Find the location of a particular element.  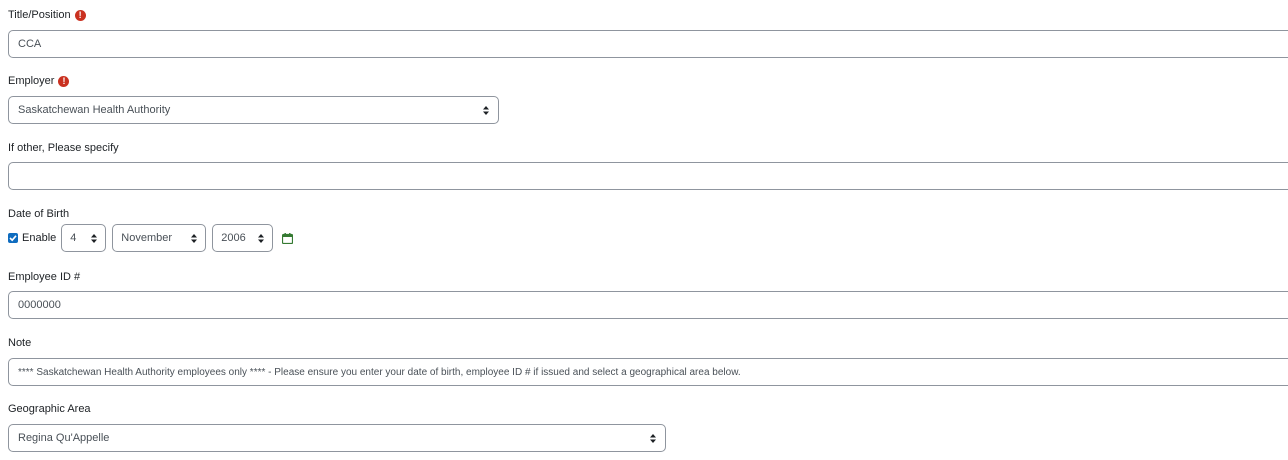

date-of-birth-label: Date of Birth is located at coordinates (38, 214).